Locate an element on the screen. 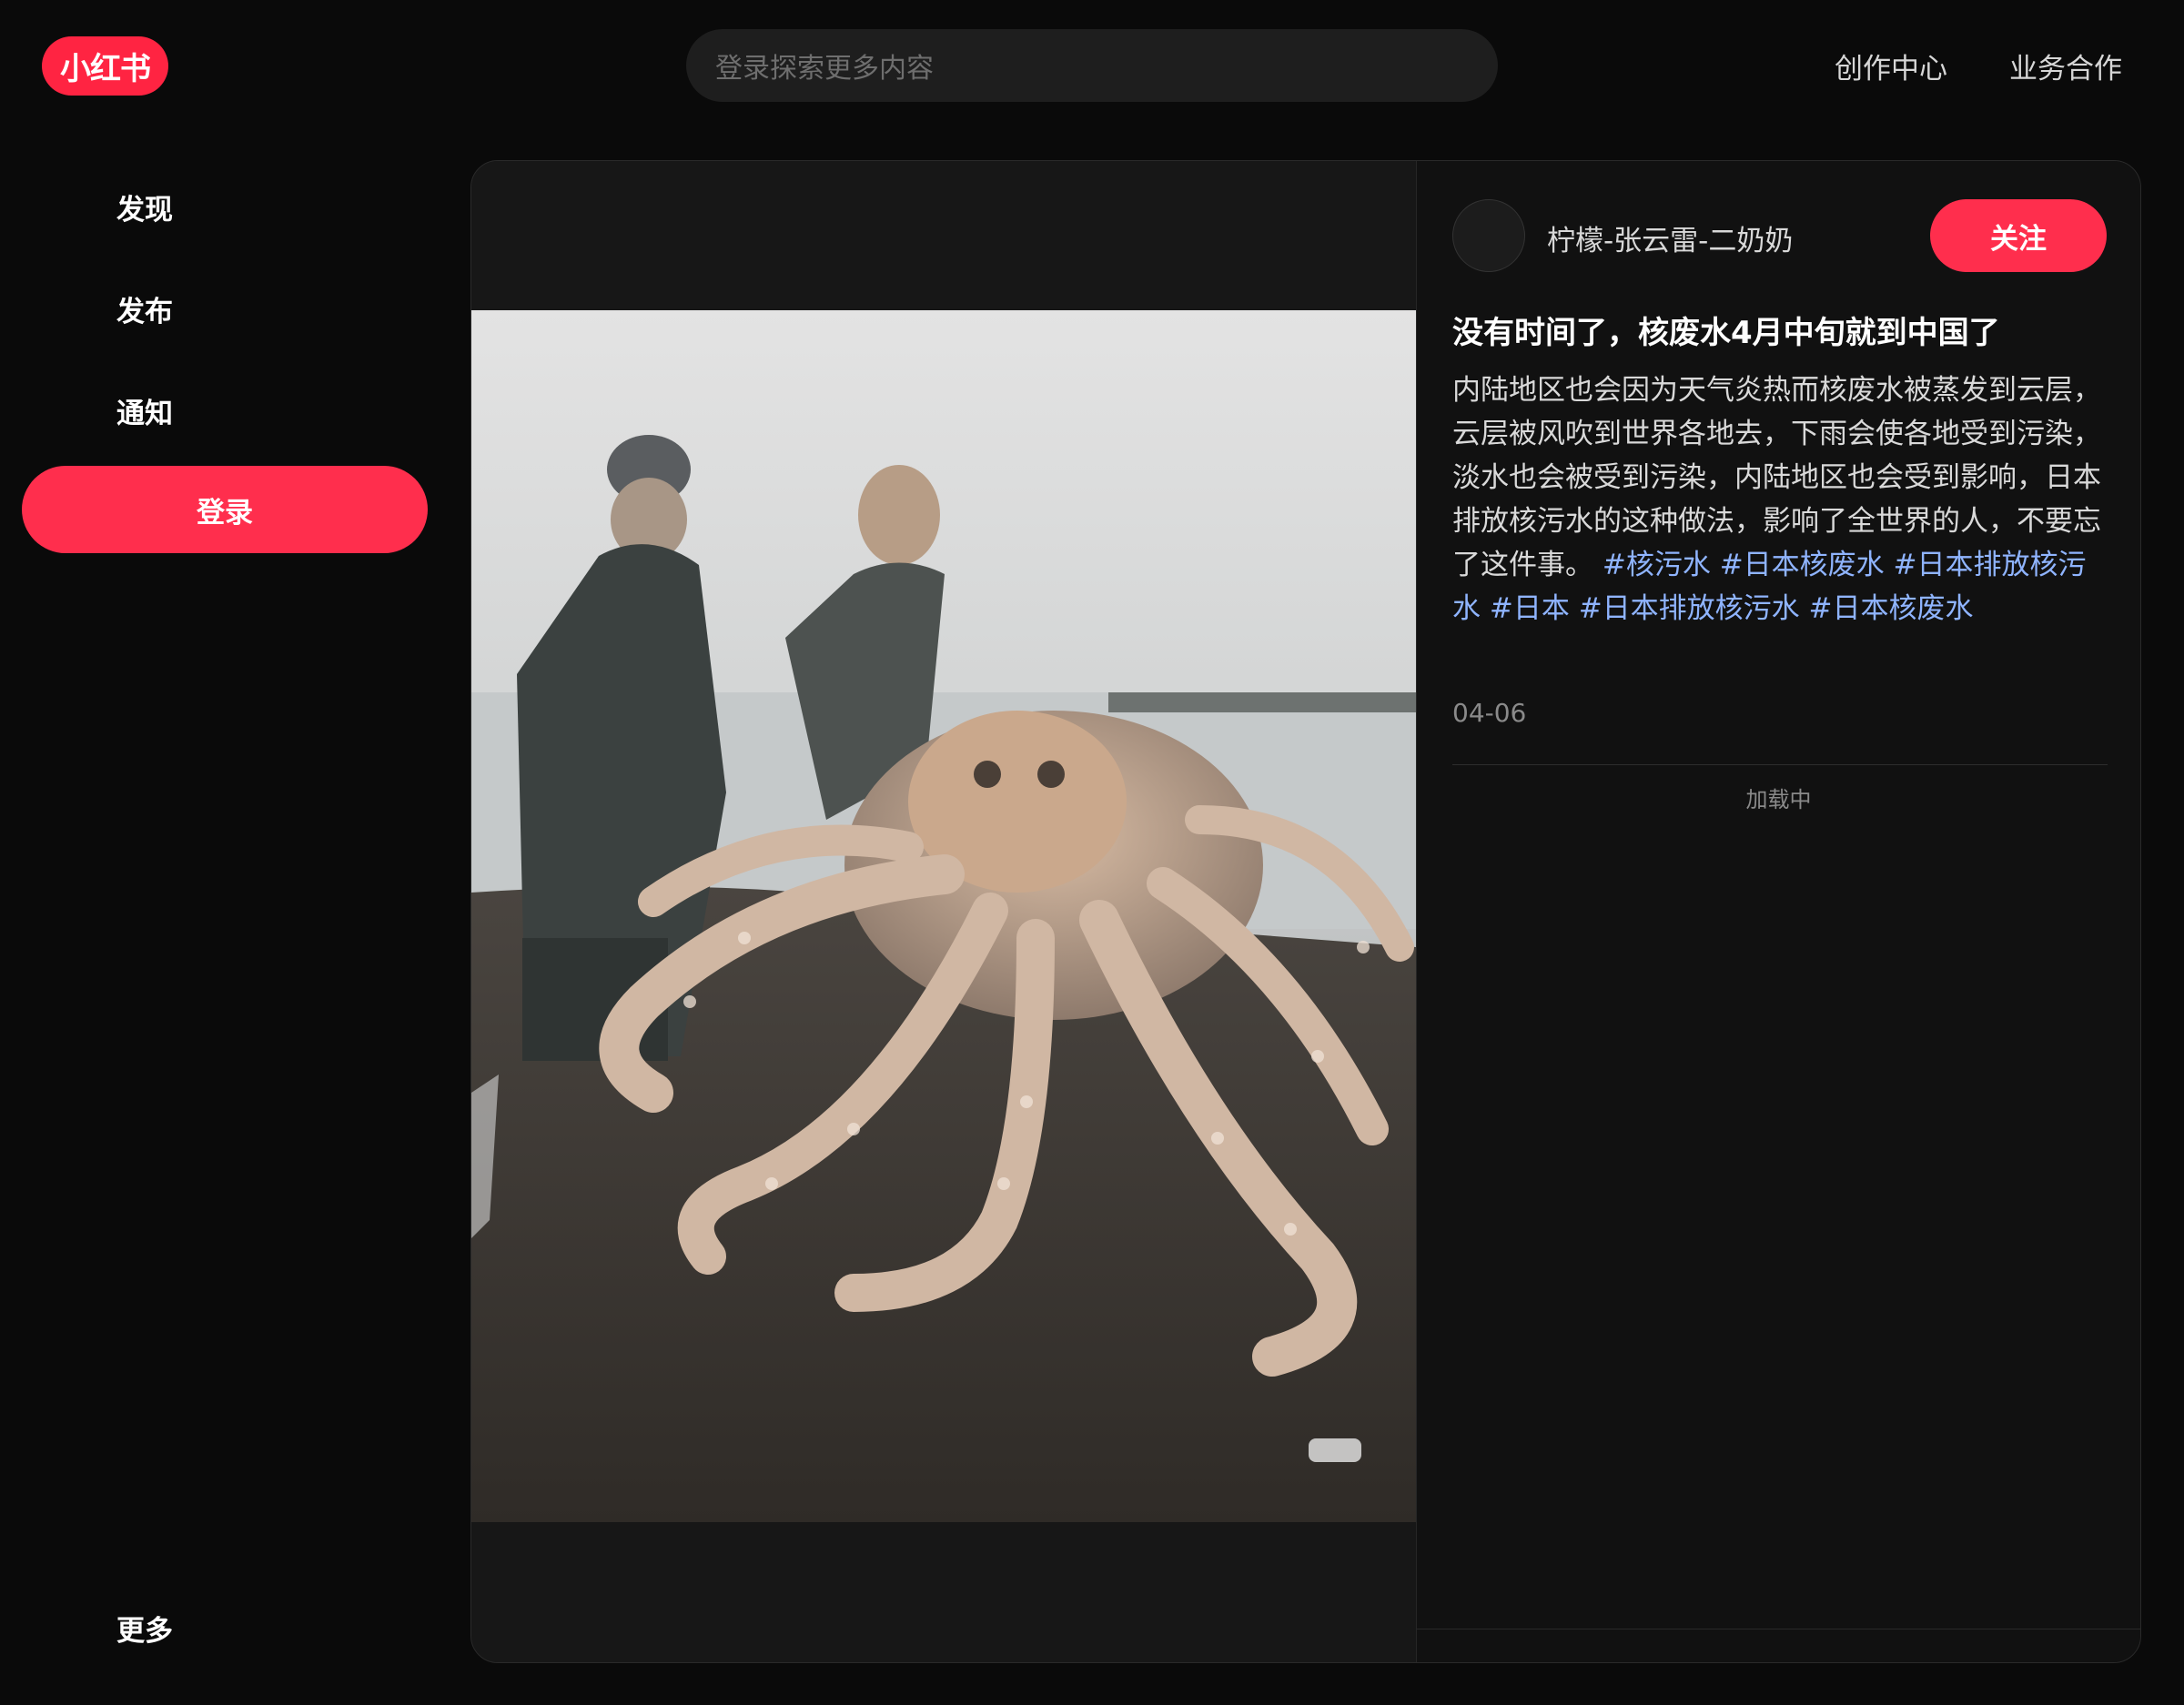 This screenshot has width=2184, height=1705. search-input: 登录探索更多内容 is located at coordinates (1092, 66).